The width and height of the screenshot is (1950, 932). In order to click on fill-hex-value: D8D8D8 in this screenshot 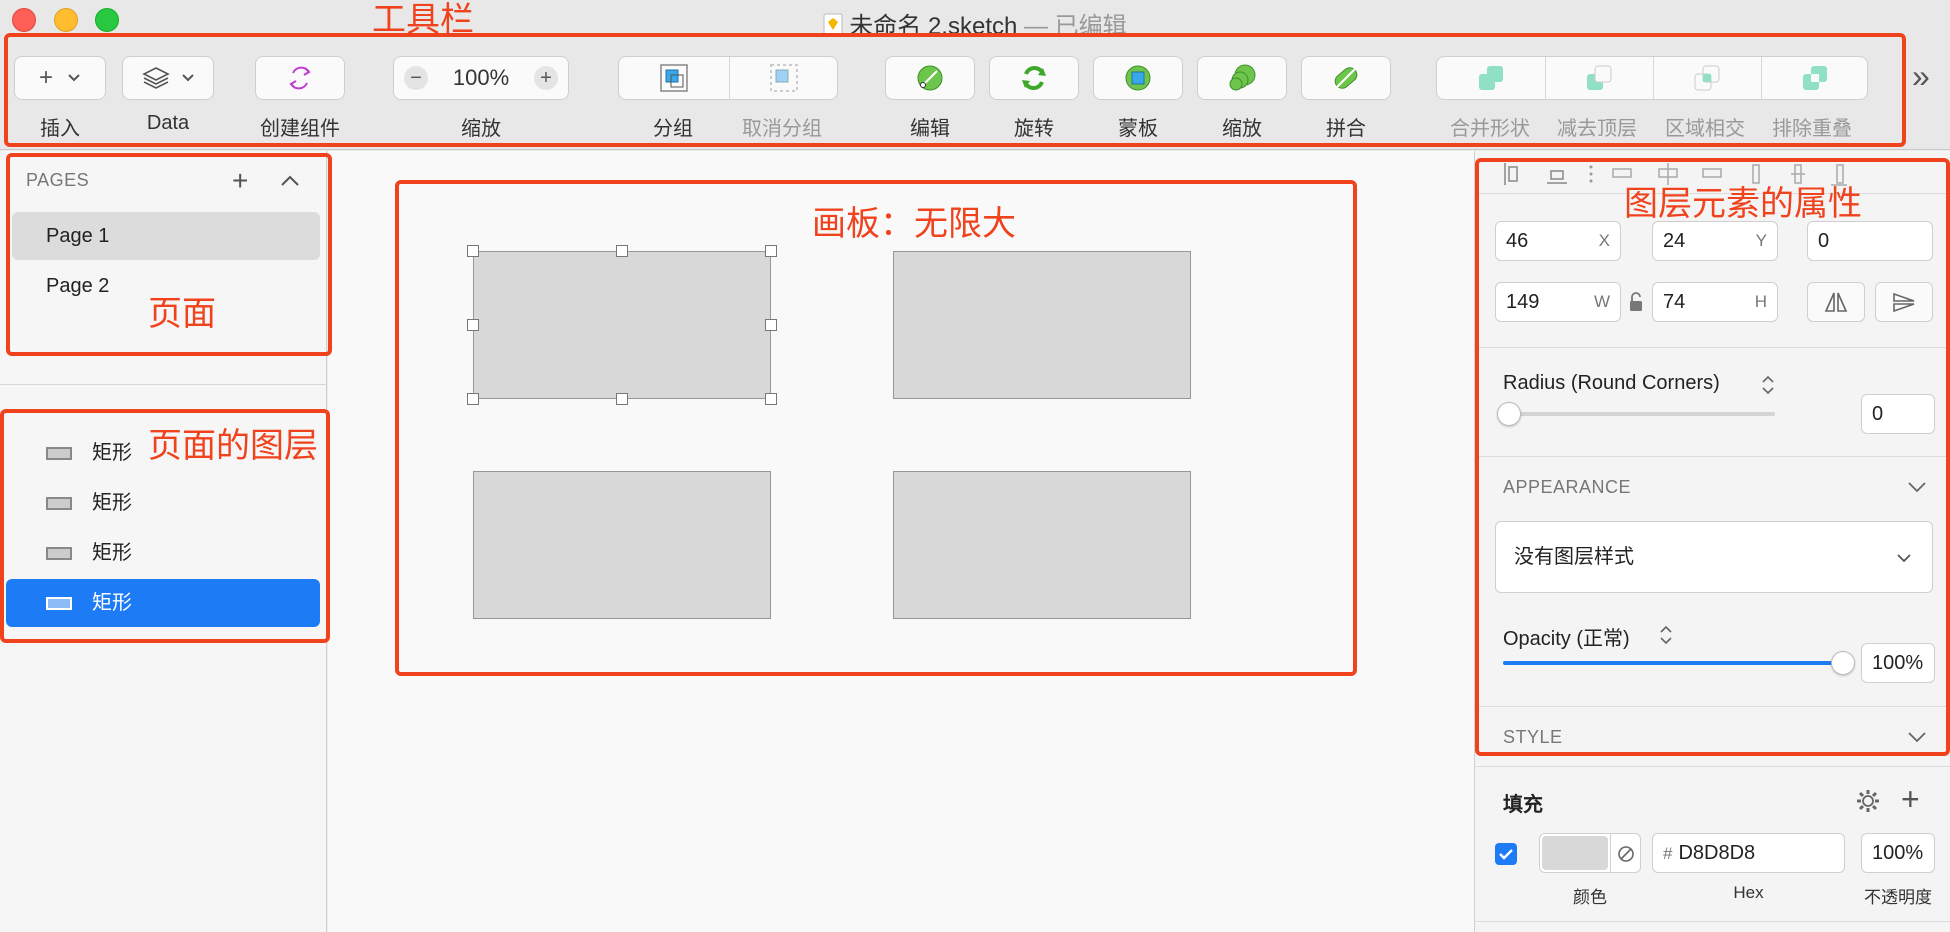, I will do `click(1717, 853)`.